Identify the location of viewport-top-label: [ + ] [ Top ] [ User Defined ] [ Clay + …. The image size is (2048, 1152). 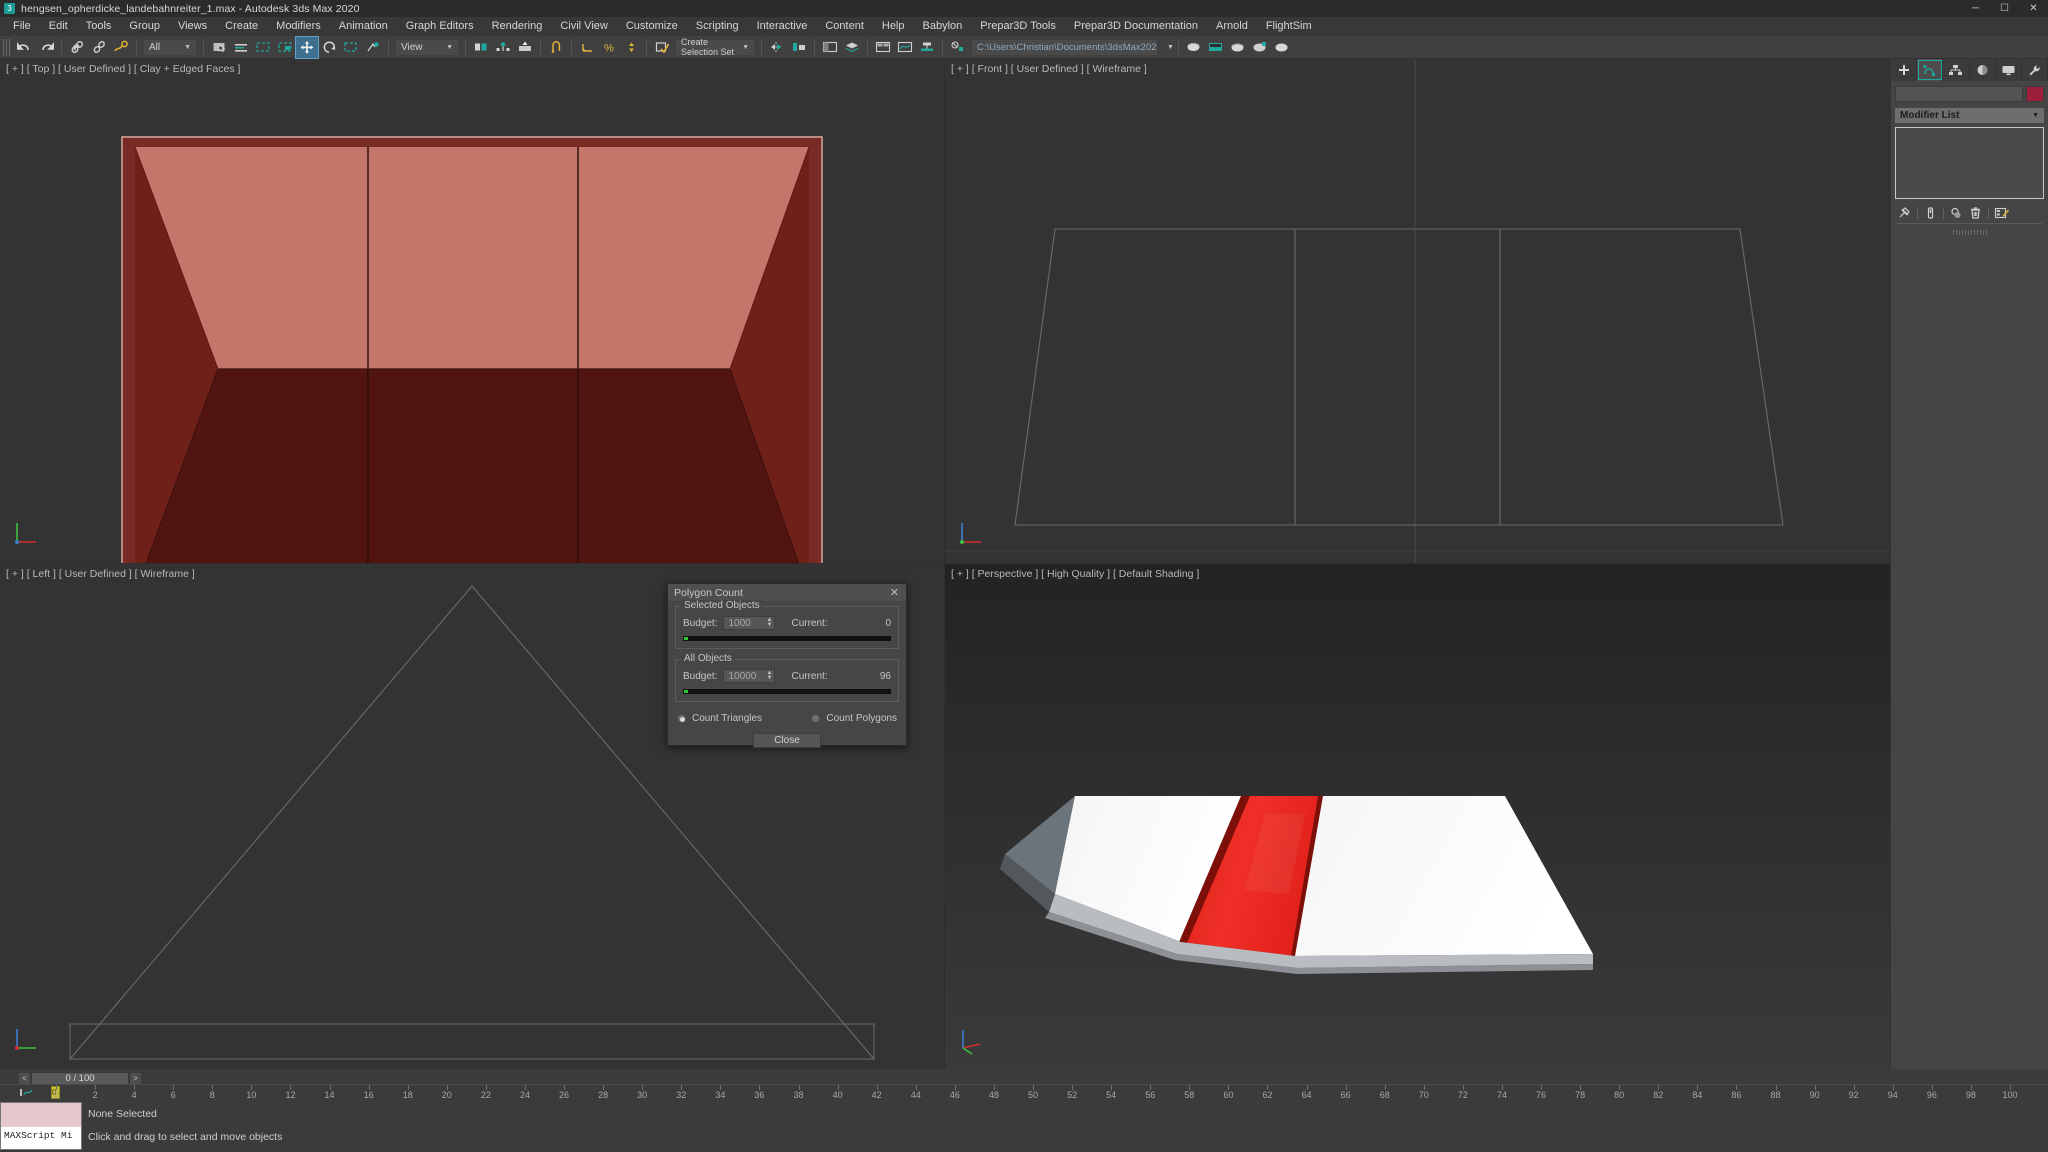
(123, 69).